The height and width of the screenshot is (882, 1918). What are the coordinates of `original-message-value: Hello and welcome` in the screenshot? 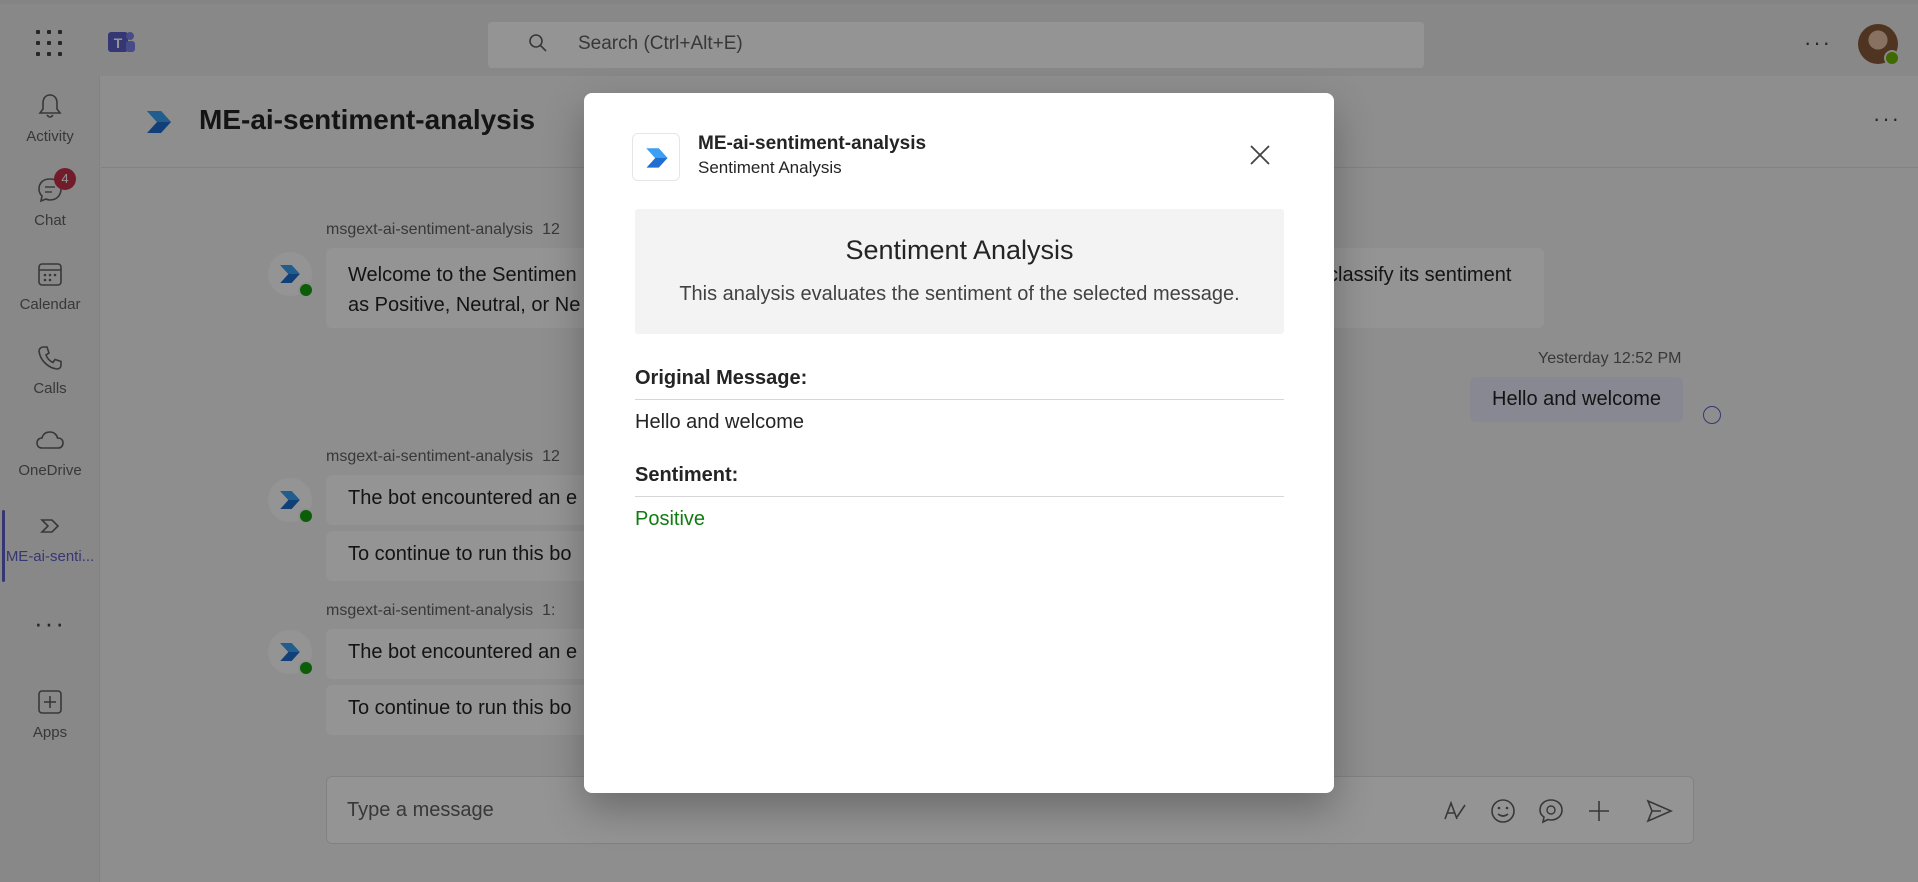 It's located at (719, 422).